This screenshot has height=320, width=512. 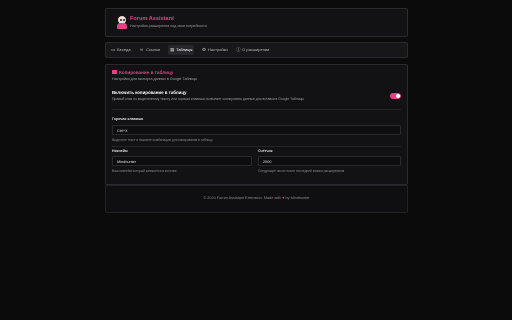 What do you see at coordinates (181, 50) in the screenshot?
I see `tab-tables: ▦ Таблицы` at bounding box center [181, 50].